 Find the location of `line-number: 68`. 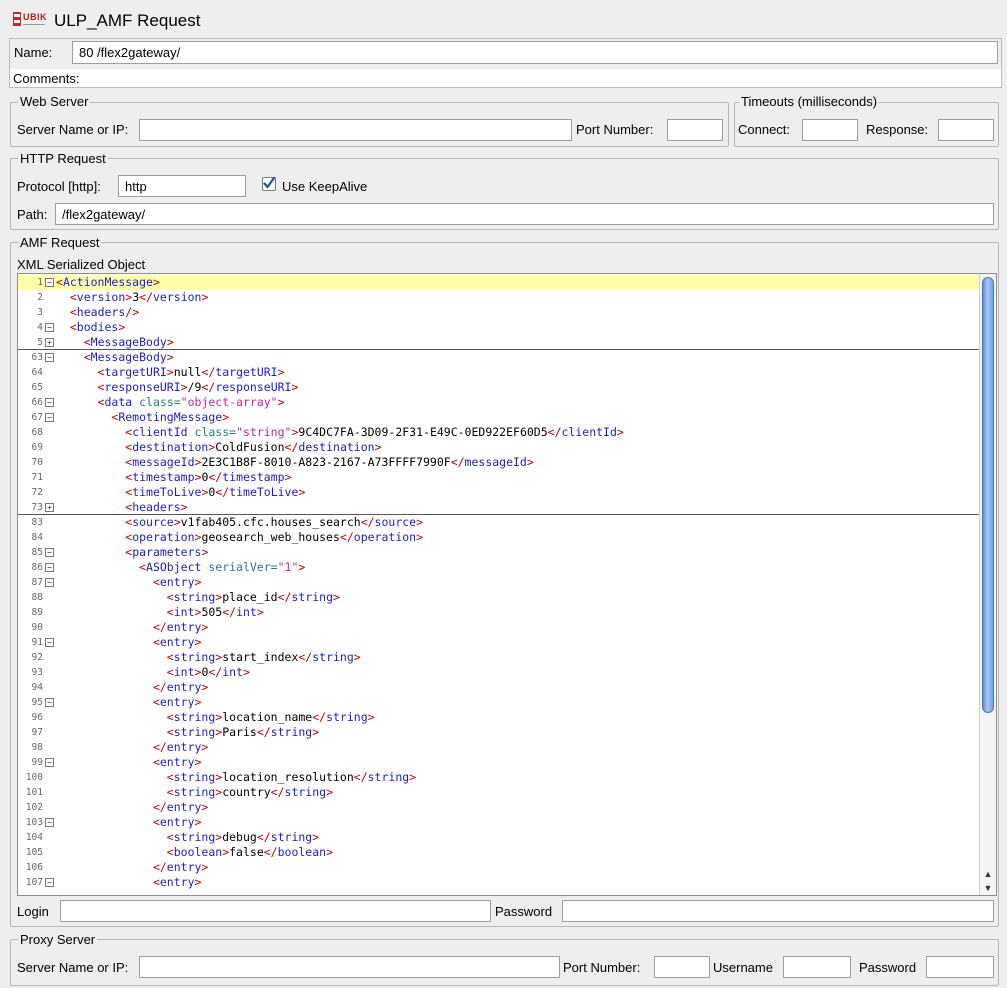

line-number: 68 is located at coordinates (37, 432).